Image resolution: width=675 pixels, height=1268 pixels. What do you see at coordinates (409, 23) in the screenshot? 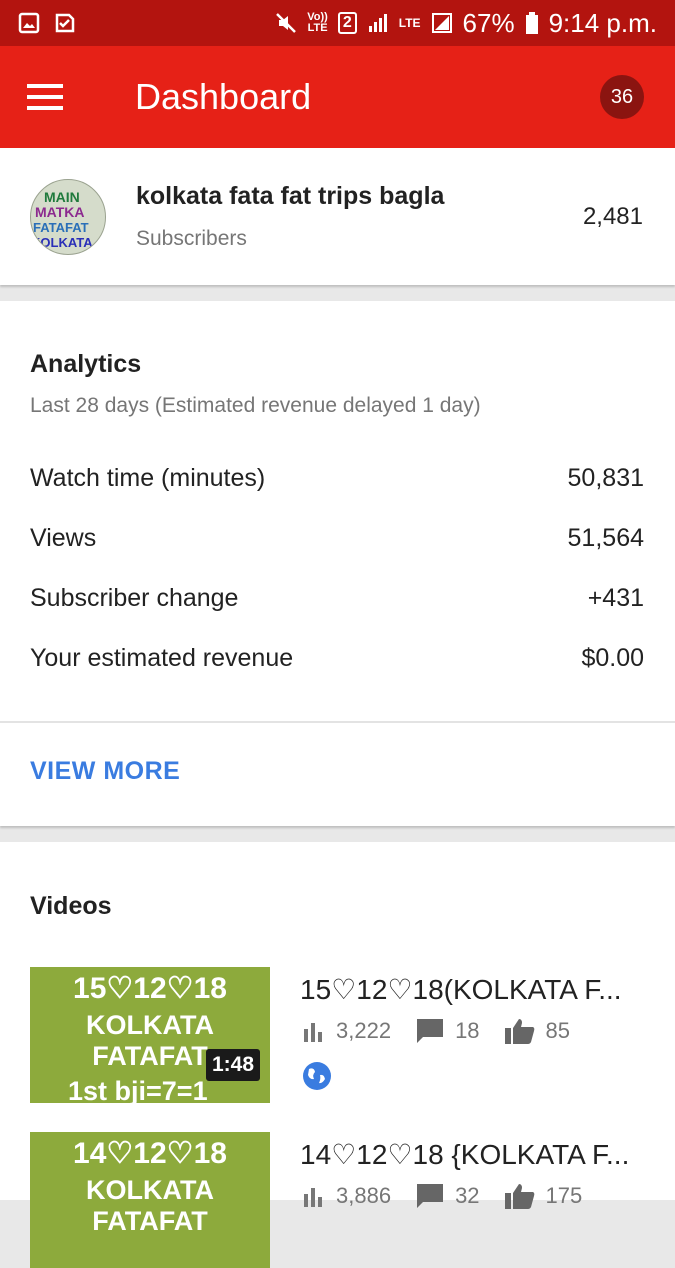
I see `lte-icon: LTE` at bounding box center [409, 23].